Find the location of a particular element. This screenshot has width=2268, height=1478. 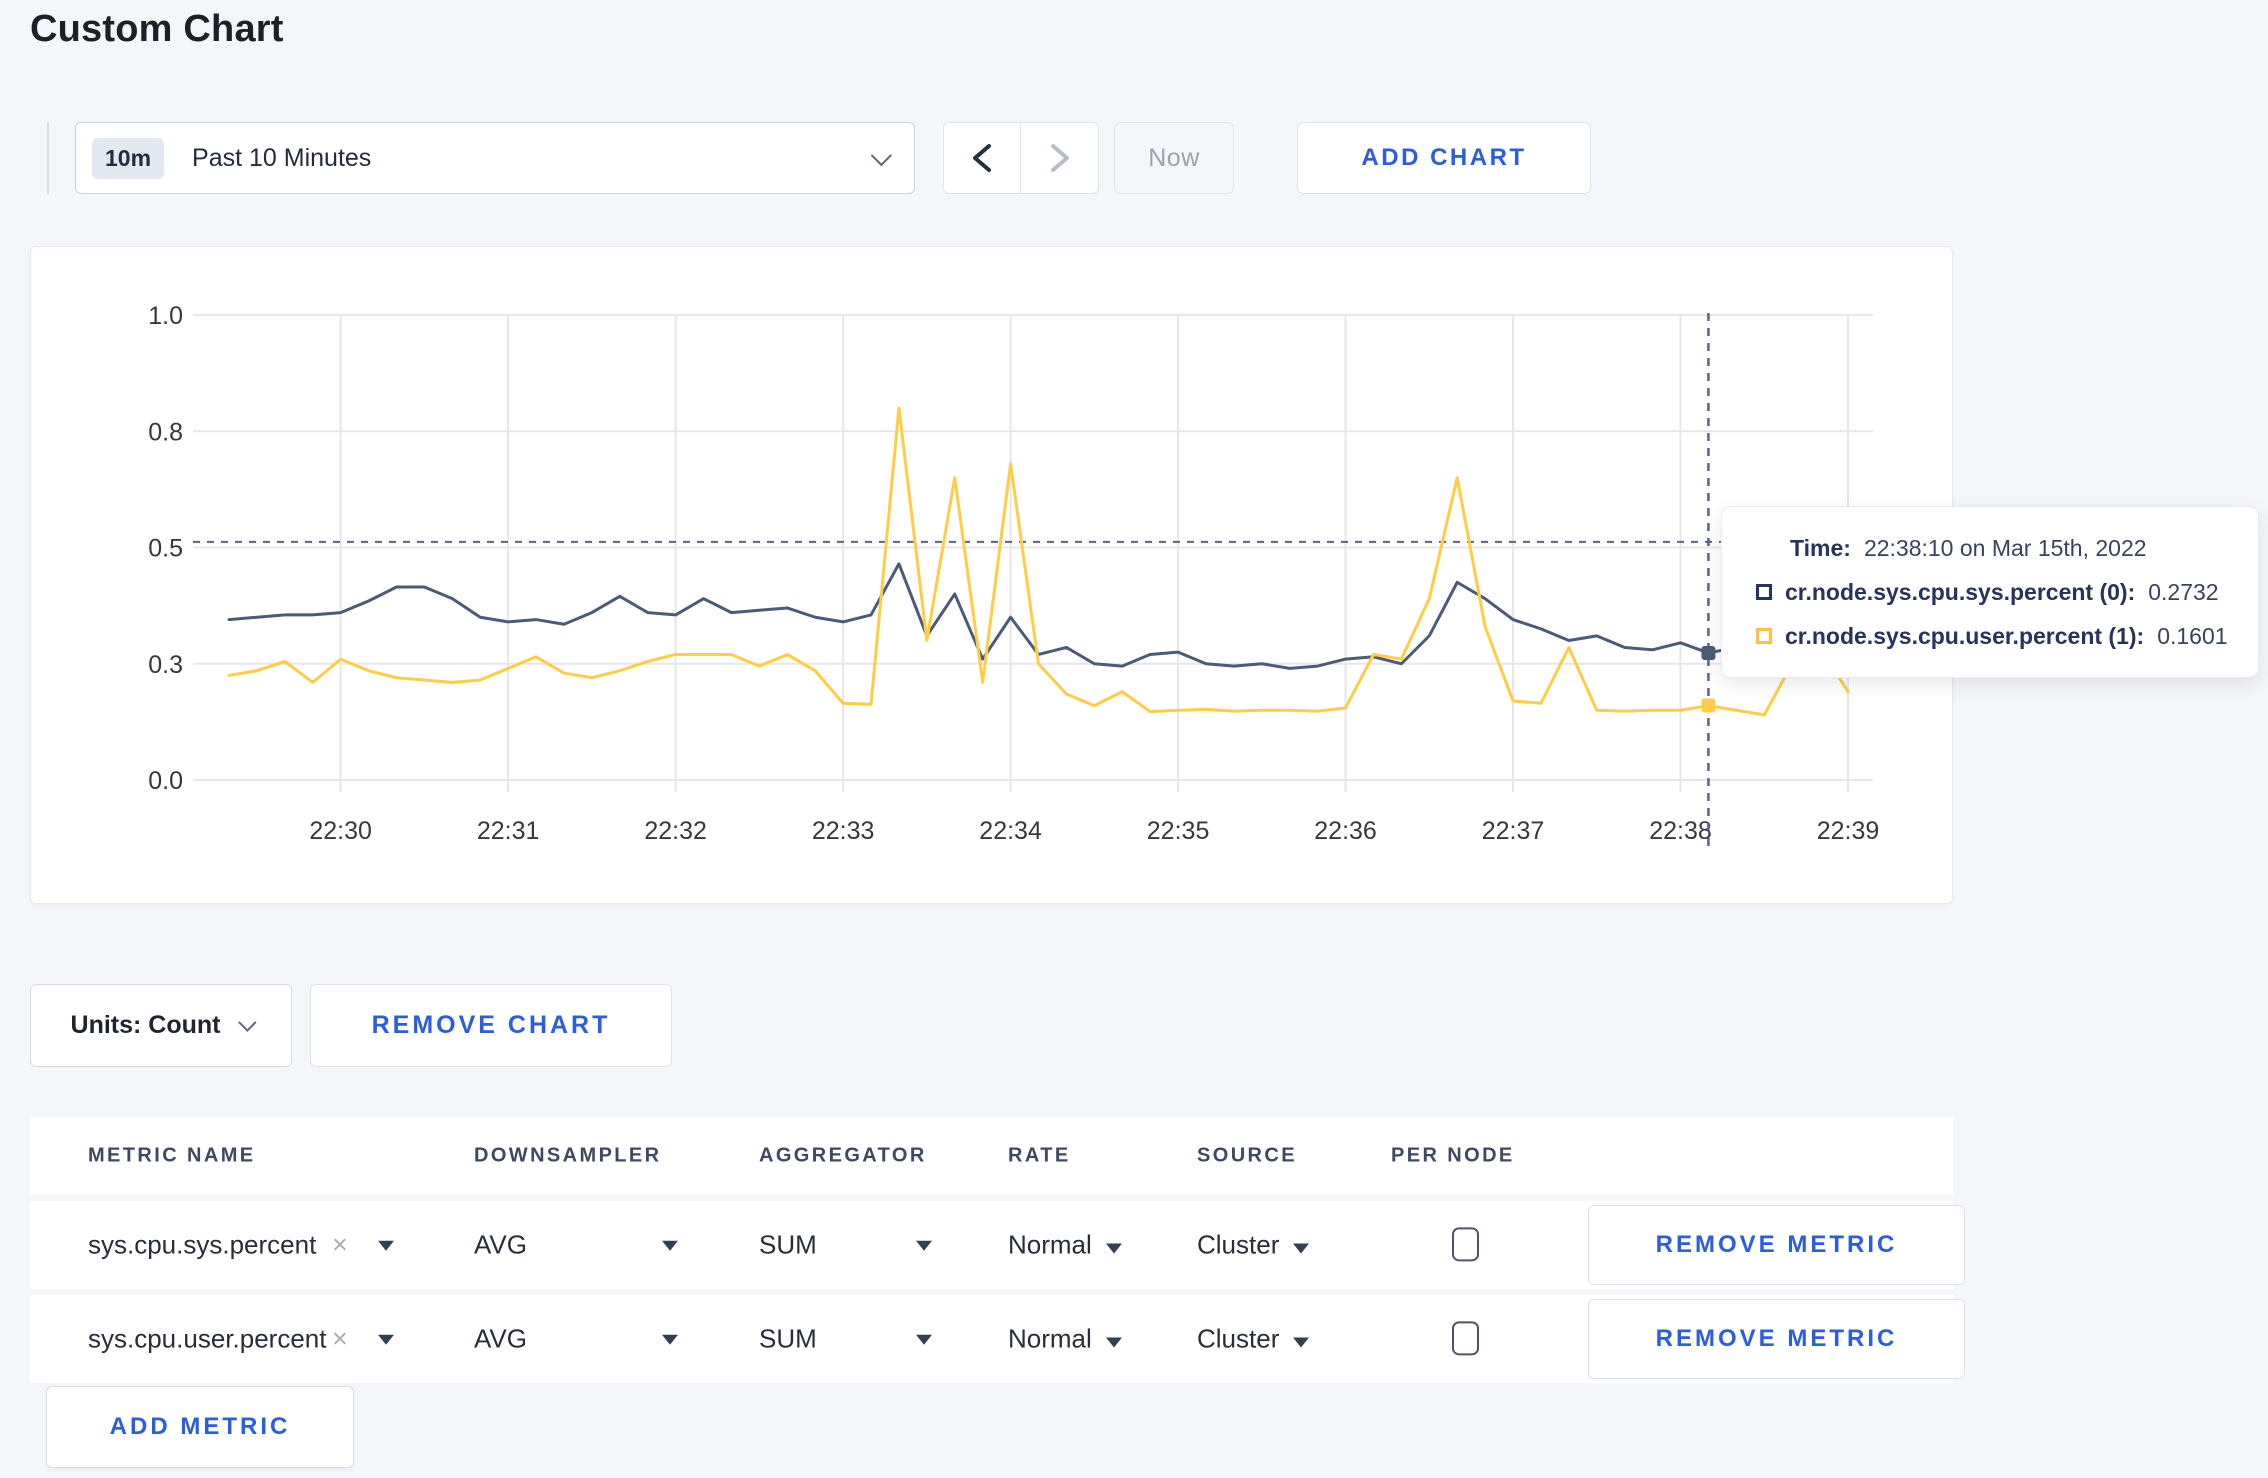

tooltip-series-value: 0.2732 is located at coordinates (2183, 591).